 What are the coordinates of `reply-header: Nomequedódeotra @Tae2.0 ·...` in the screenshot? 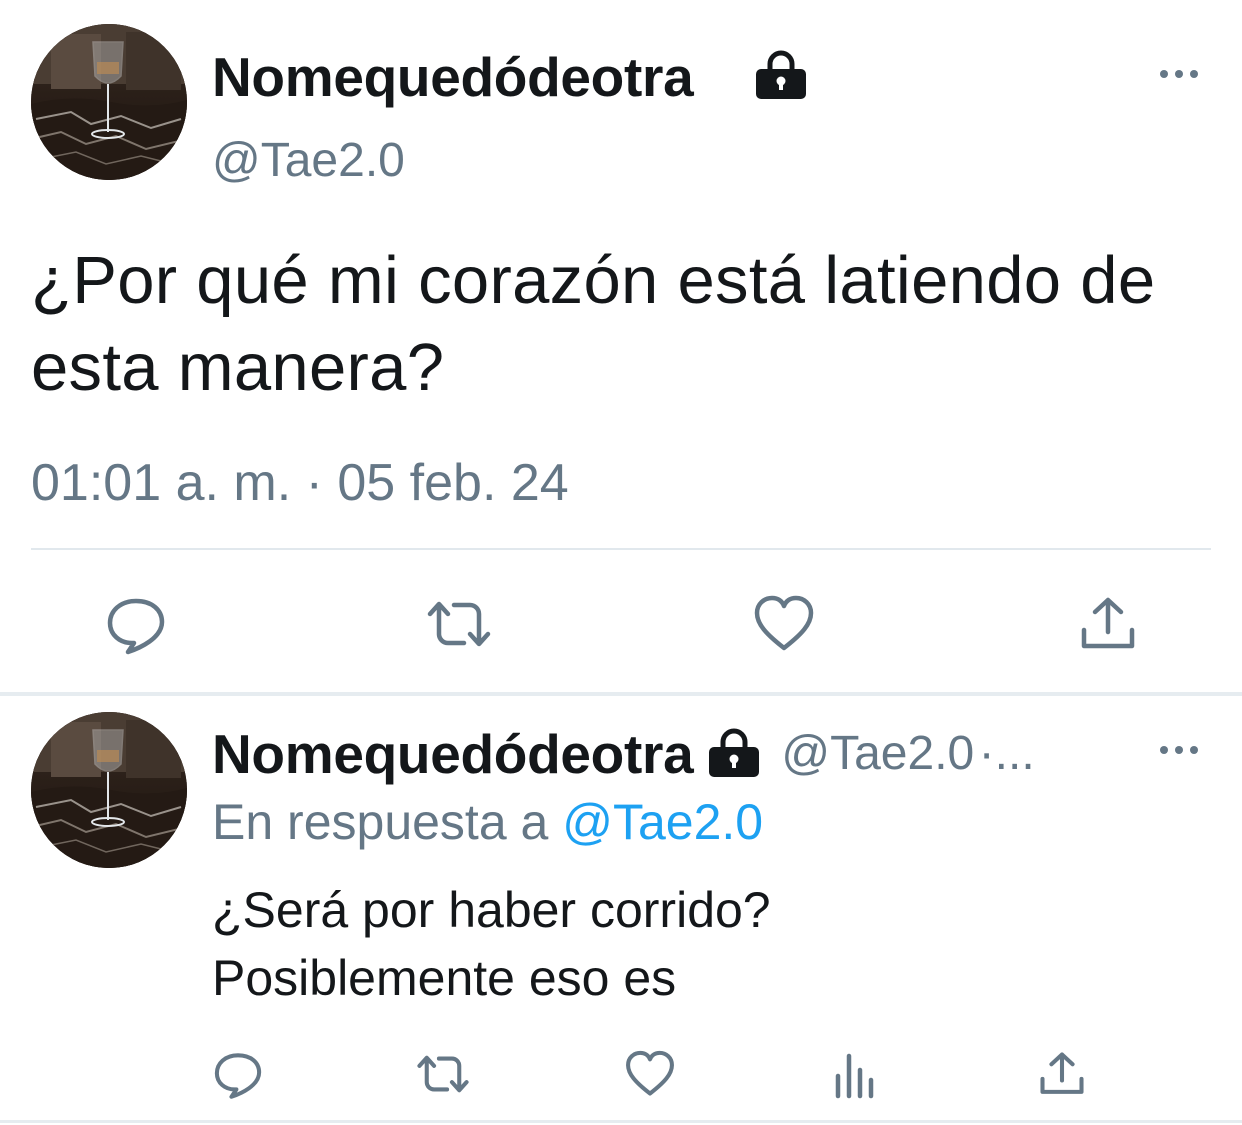 It's located at (682, 754).